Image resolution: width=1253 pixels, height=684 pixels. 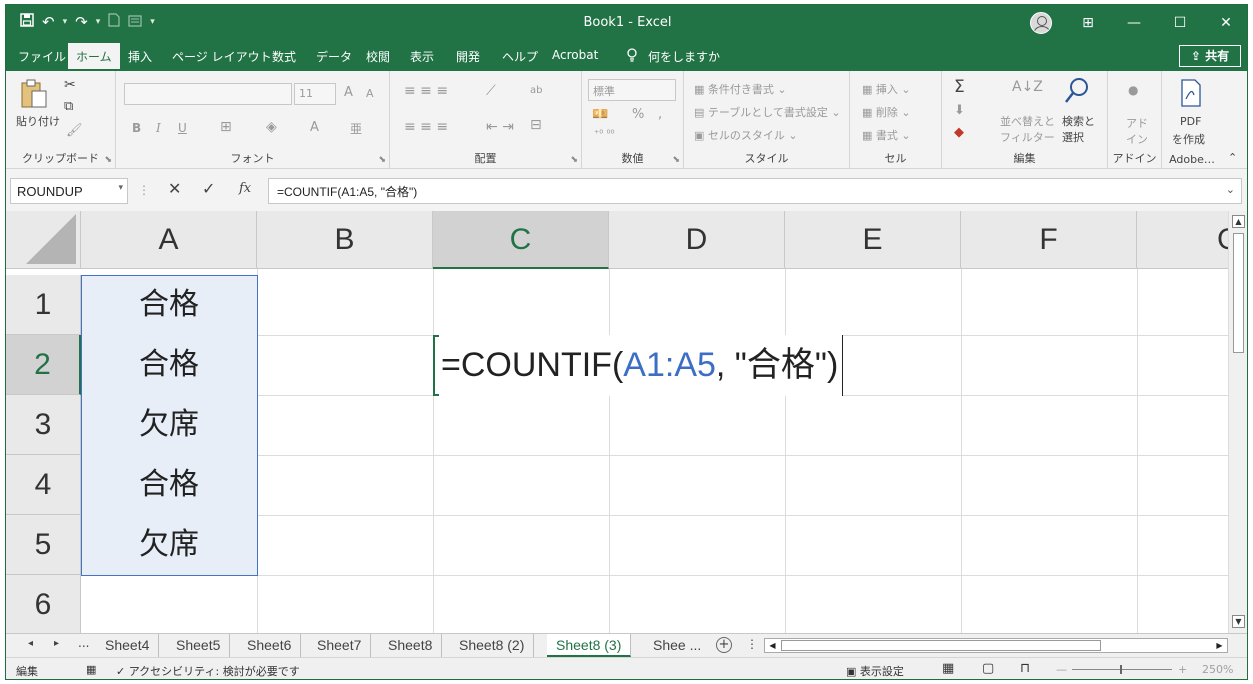 What do you see at coordinates (1210, 56) in the screenshot?
I see `share-button: ⇪ 共有` at bounding box center [1210, 56].